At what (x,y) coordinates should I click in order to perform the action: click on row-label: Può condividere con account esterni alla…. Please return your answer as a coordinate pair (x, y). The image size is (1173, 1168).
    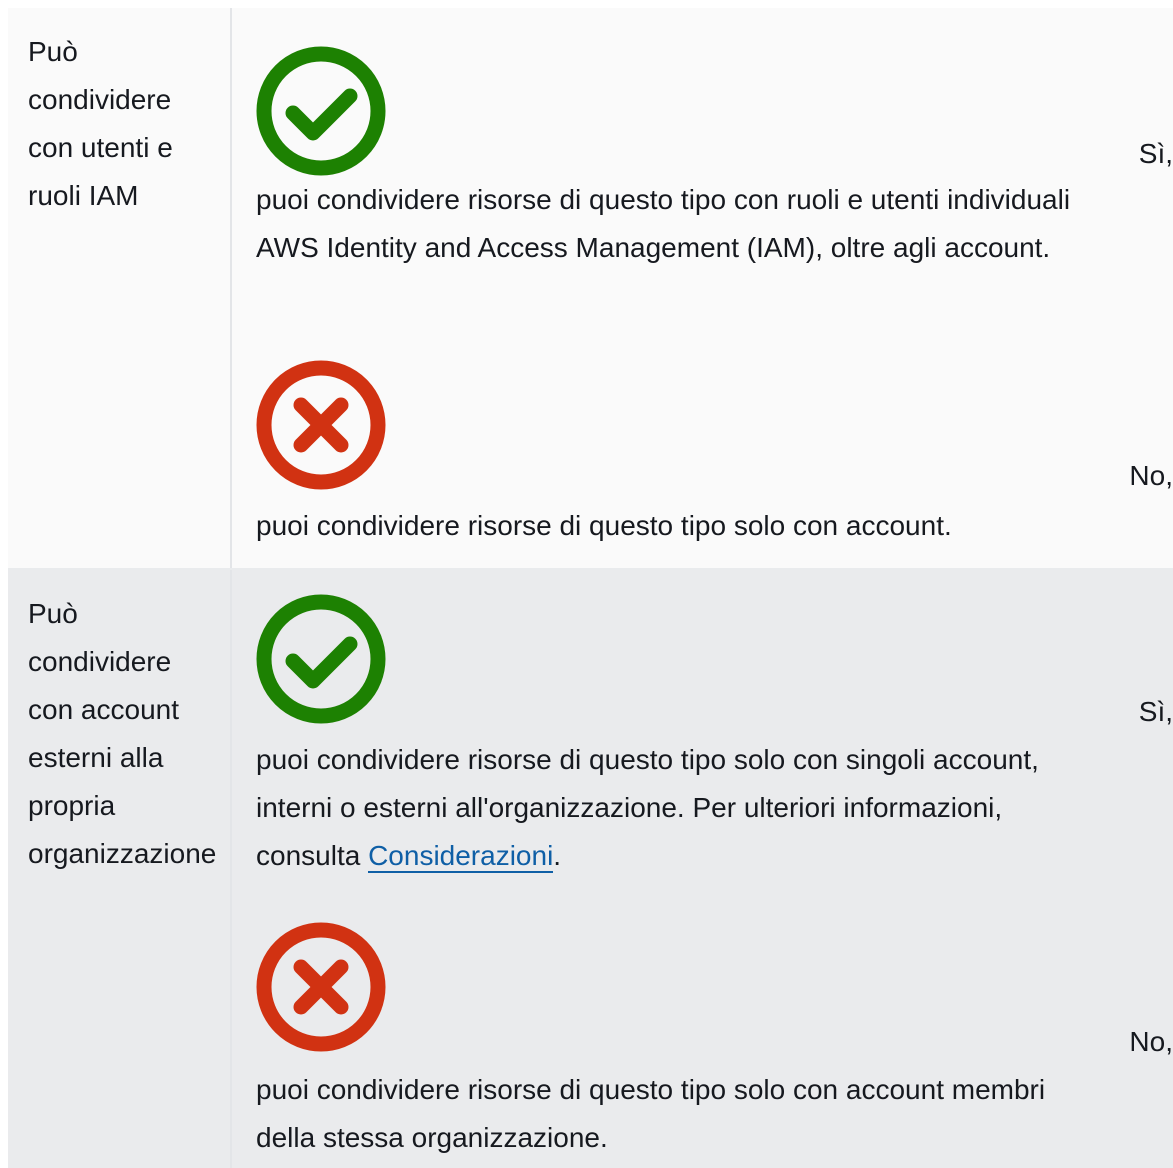
    Looking at the image, I should click on (120, 869).